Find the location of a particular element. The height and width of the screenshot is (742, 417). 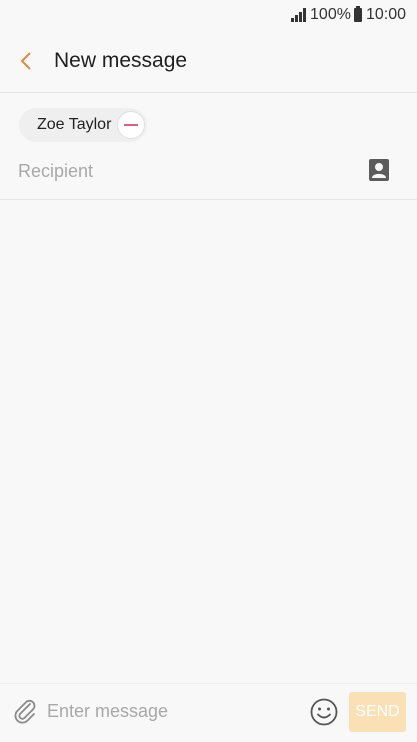

app-header: New message is located at coordinates (208, 61).